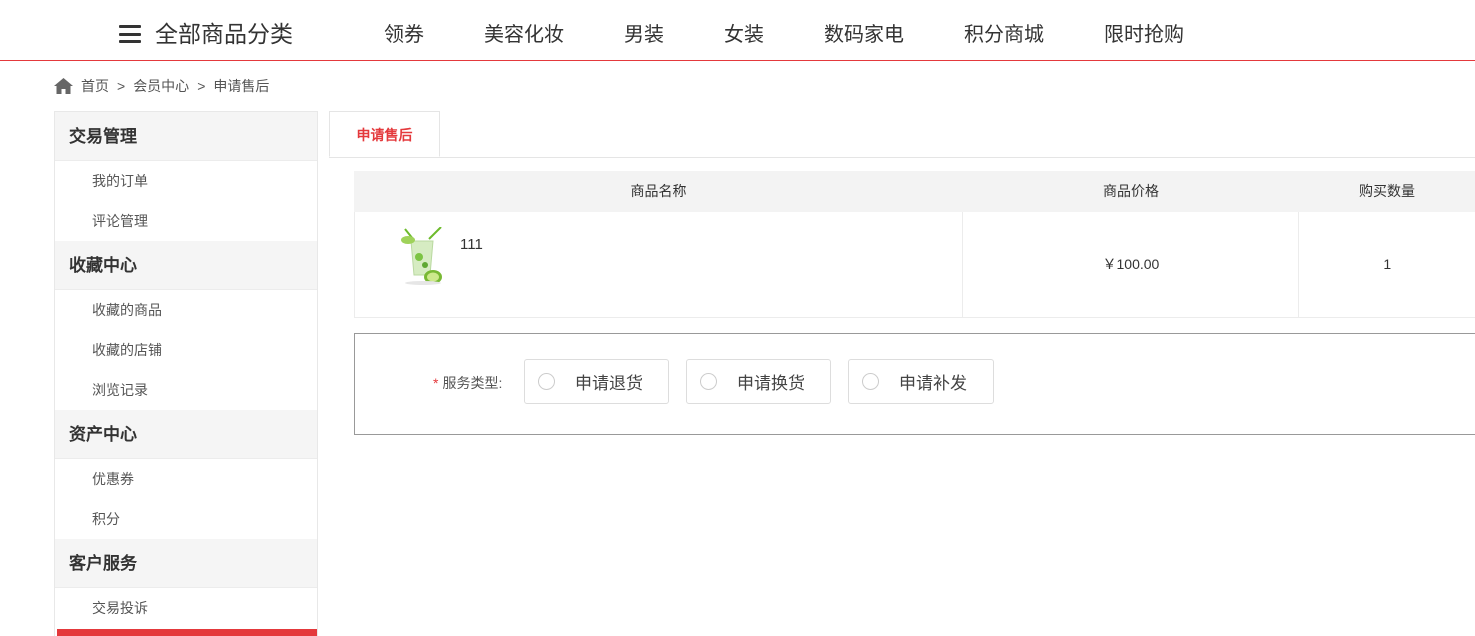 The height and width of the screenshot is (636, 1475). I want to click on top-nav: 全部商品分类 领券 美容化妆 男装 女装 数码家电 积分商城 限时抢购, so click(737, 30).